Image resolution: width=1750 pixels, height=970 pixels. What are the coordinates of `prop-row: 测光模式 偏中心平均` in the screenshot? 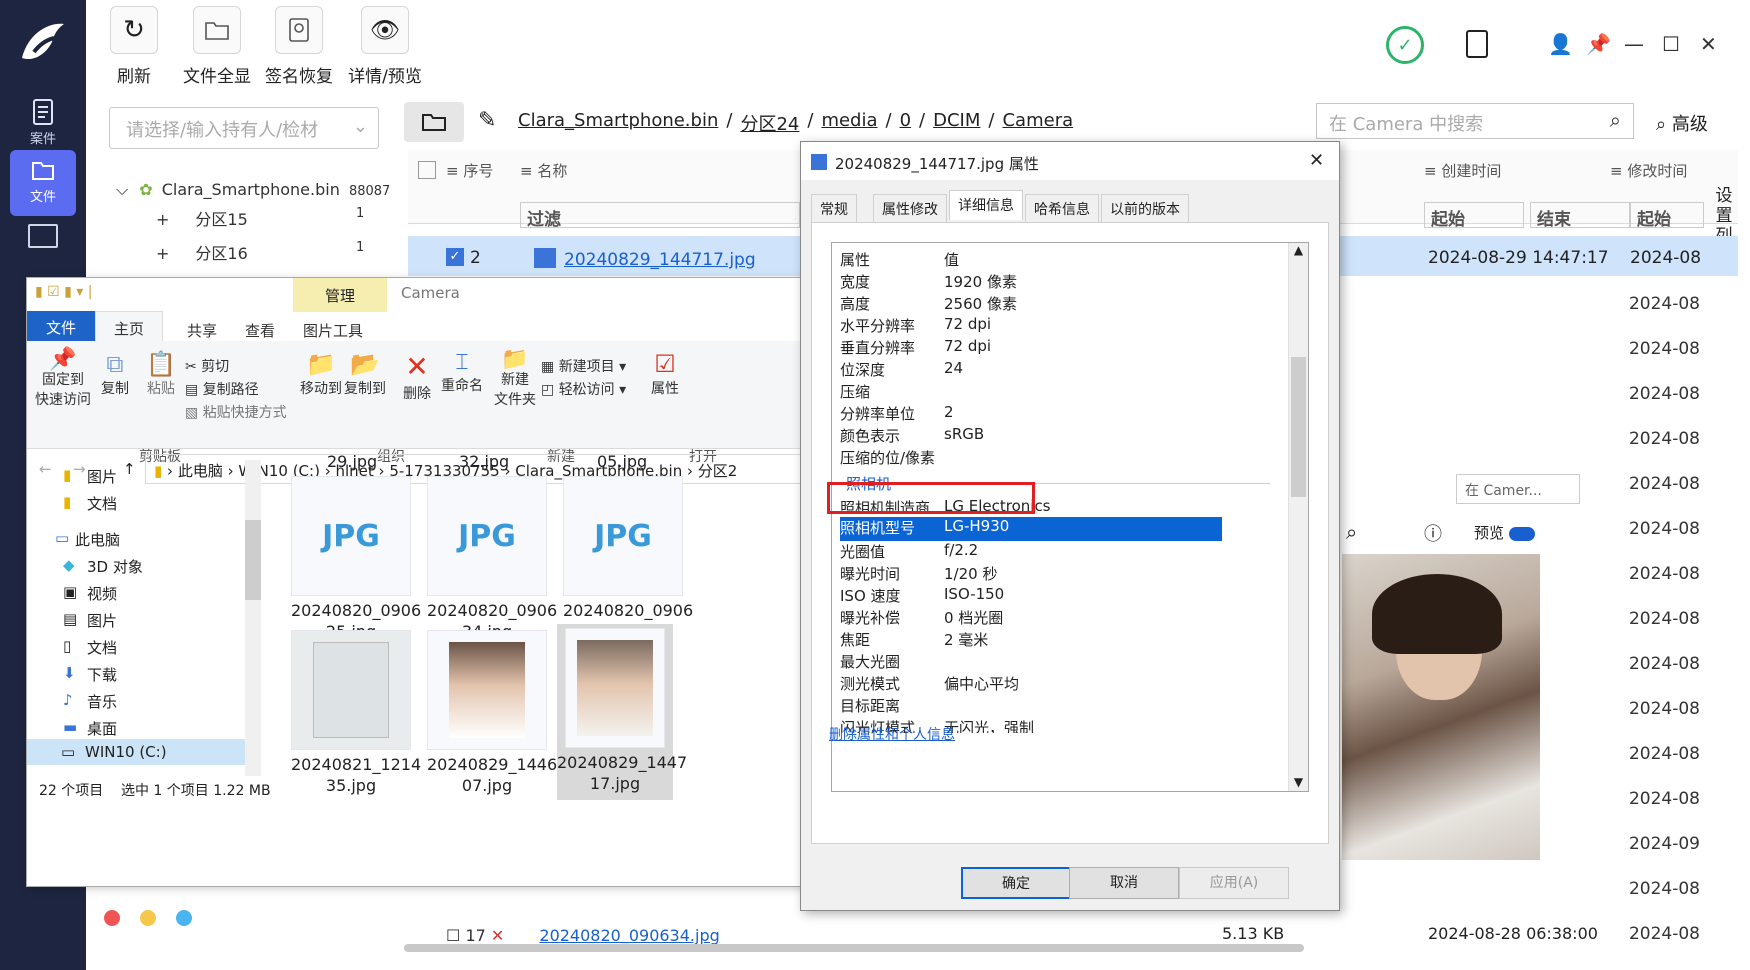 It's located at (1055, 685).